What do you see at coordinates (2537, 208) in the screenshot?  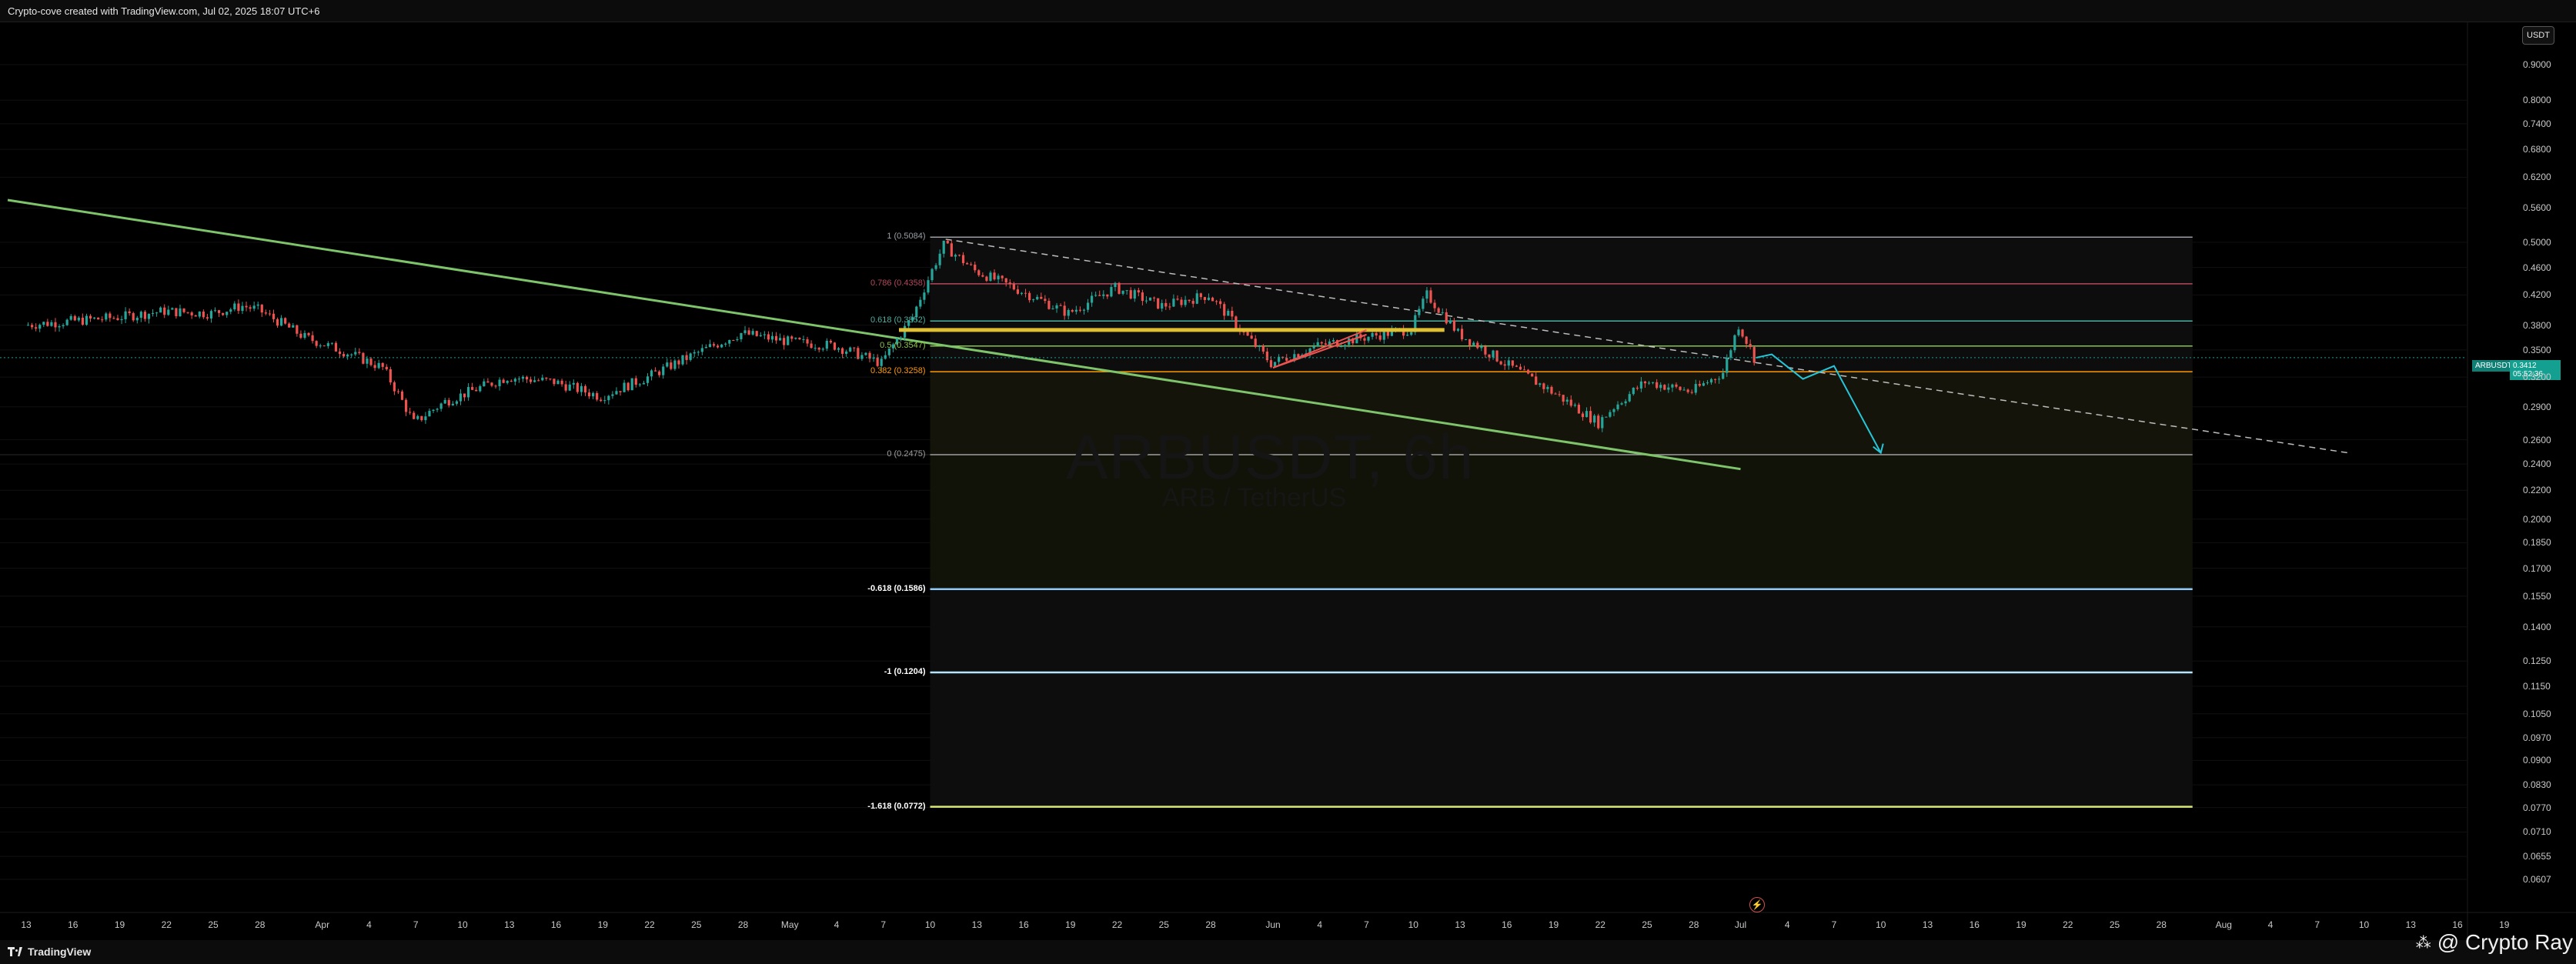 I see `price-tick-5: 0.5600` at bounding box center [2537, 208].